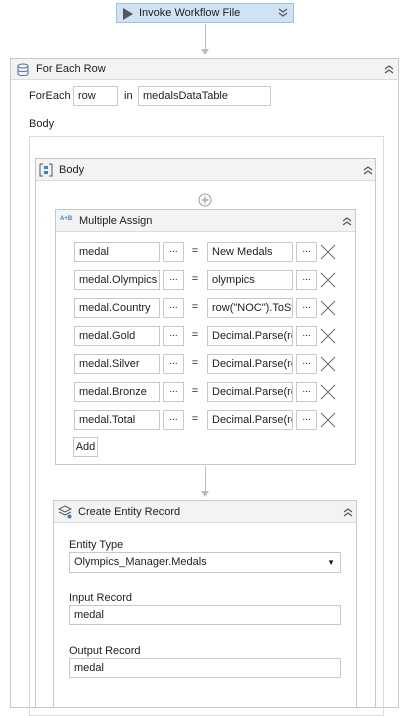 The height and width of the screenshot is (716, 410). What do you see at coordinates (117, 336) in the screenshot?
I see `assign-left-input: medal.Gold` at bounding box center [117, 336].